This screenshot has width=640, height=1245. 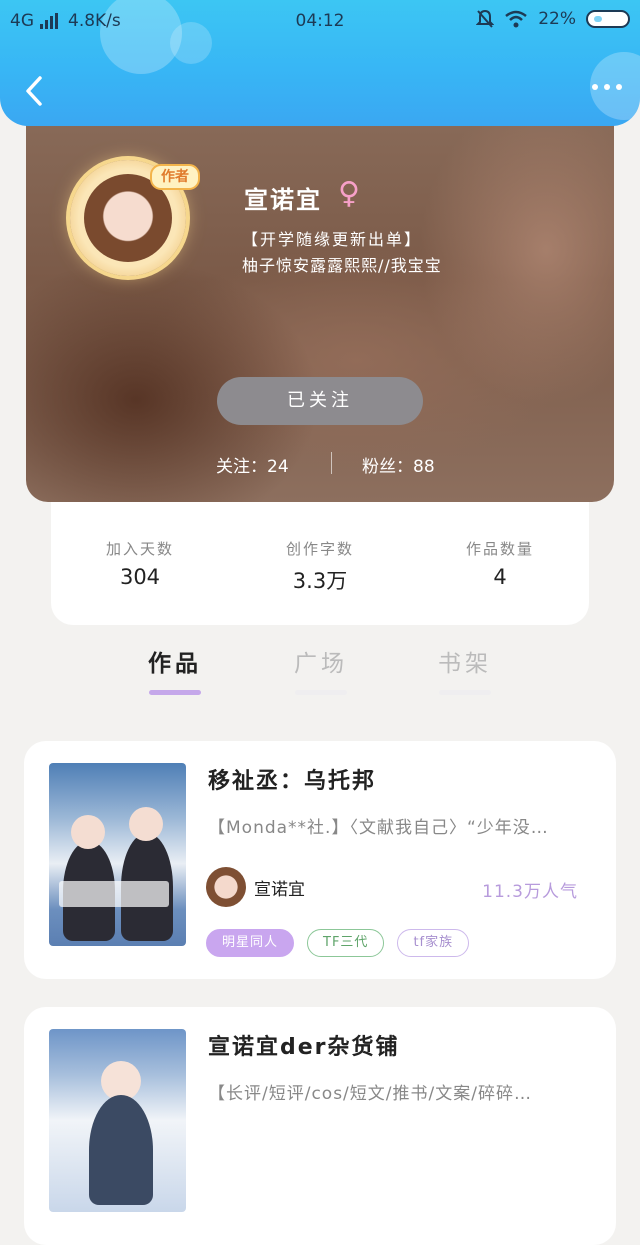 I want to click on work-title: 移祉丞：乌托邦, so click(x=292, y=781).